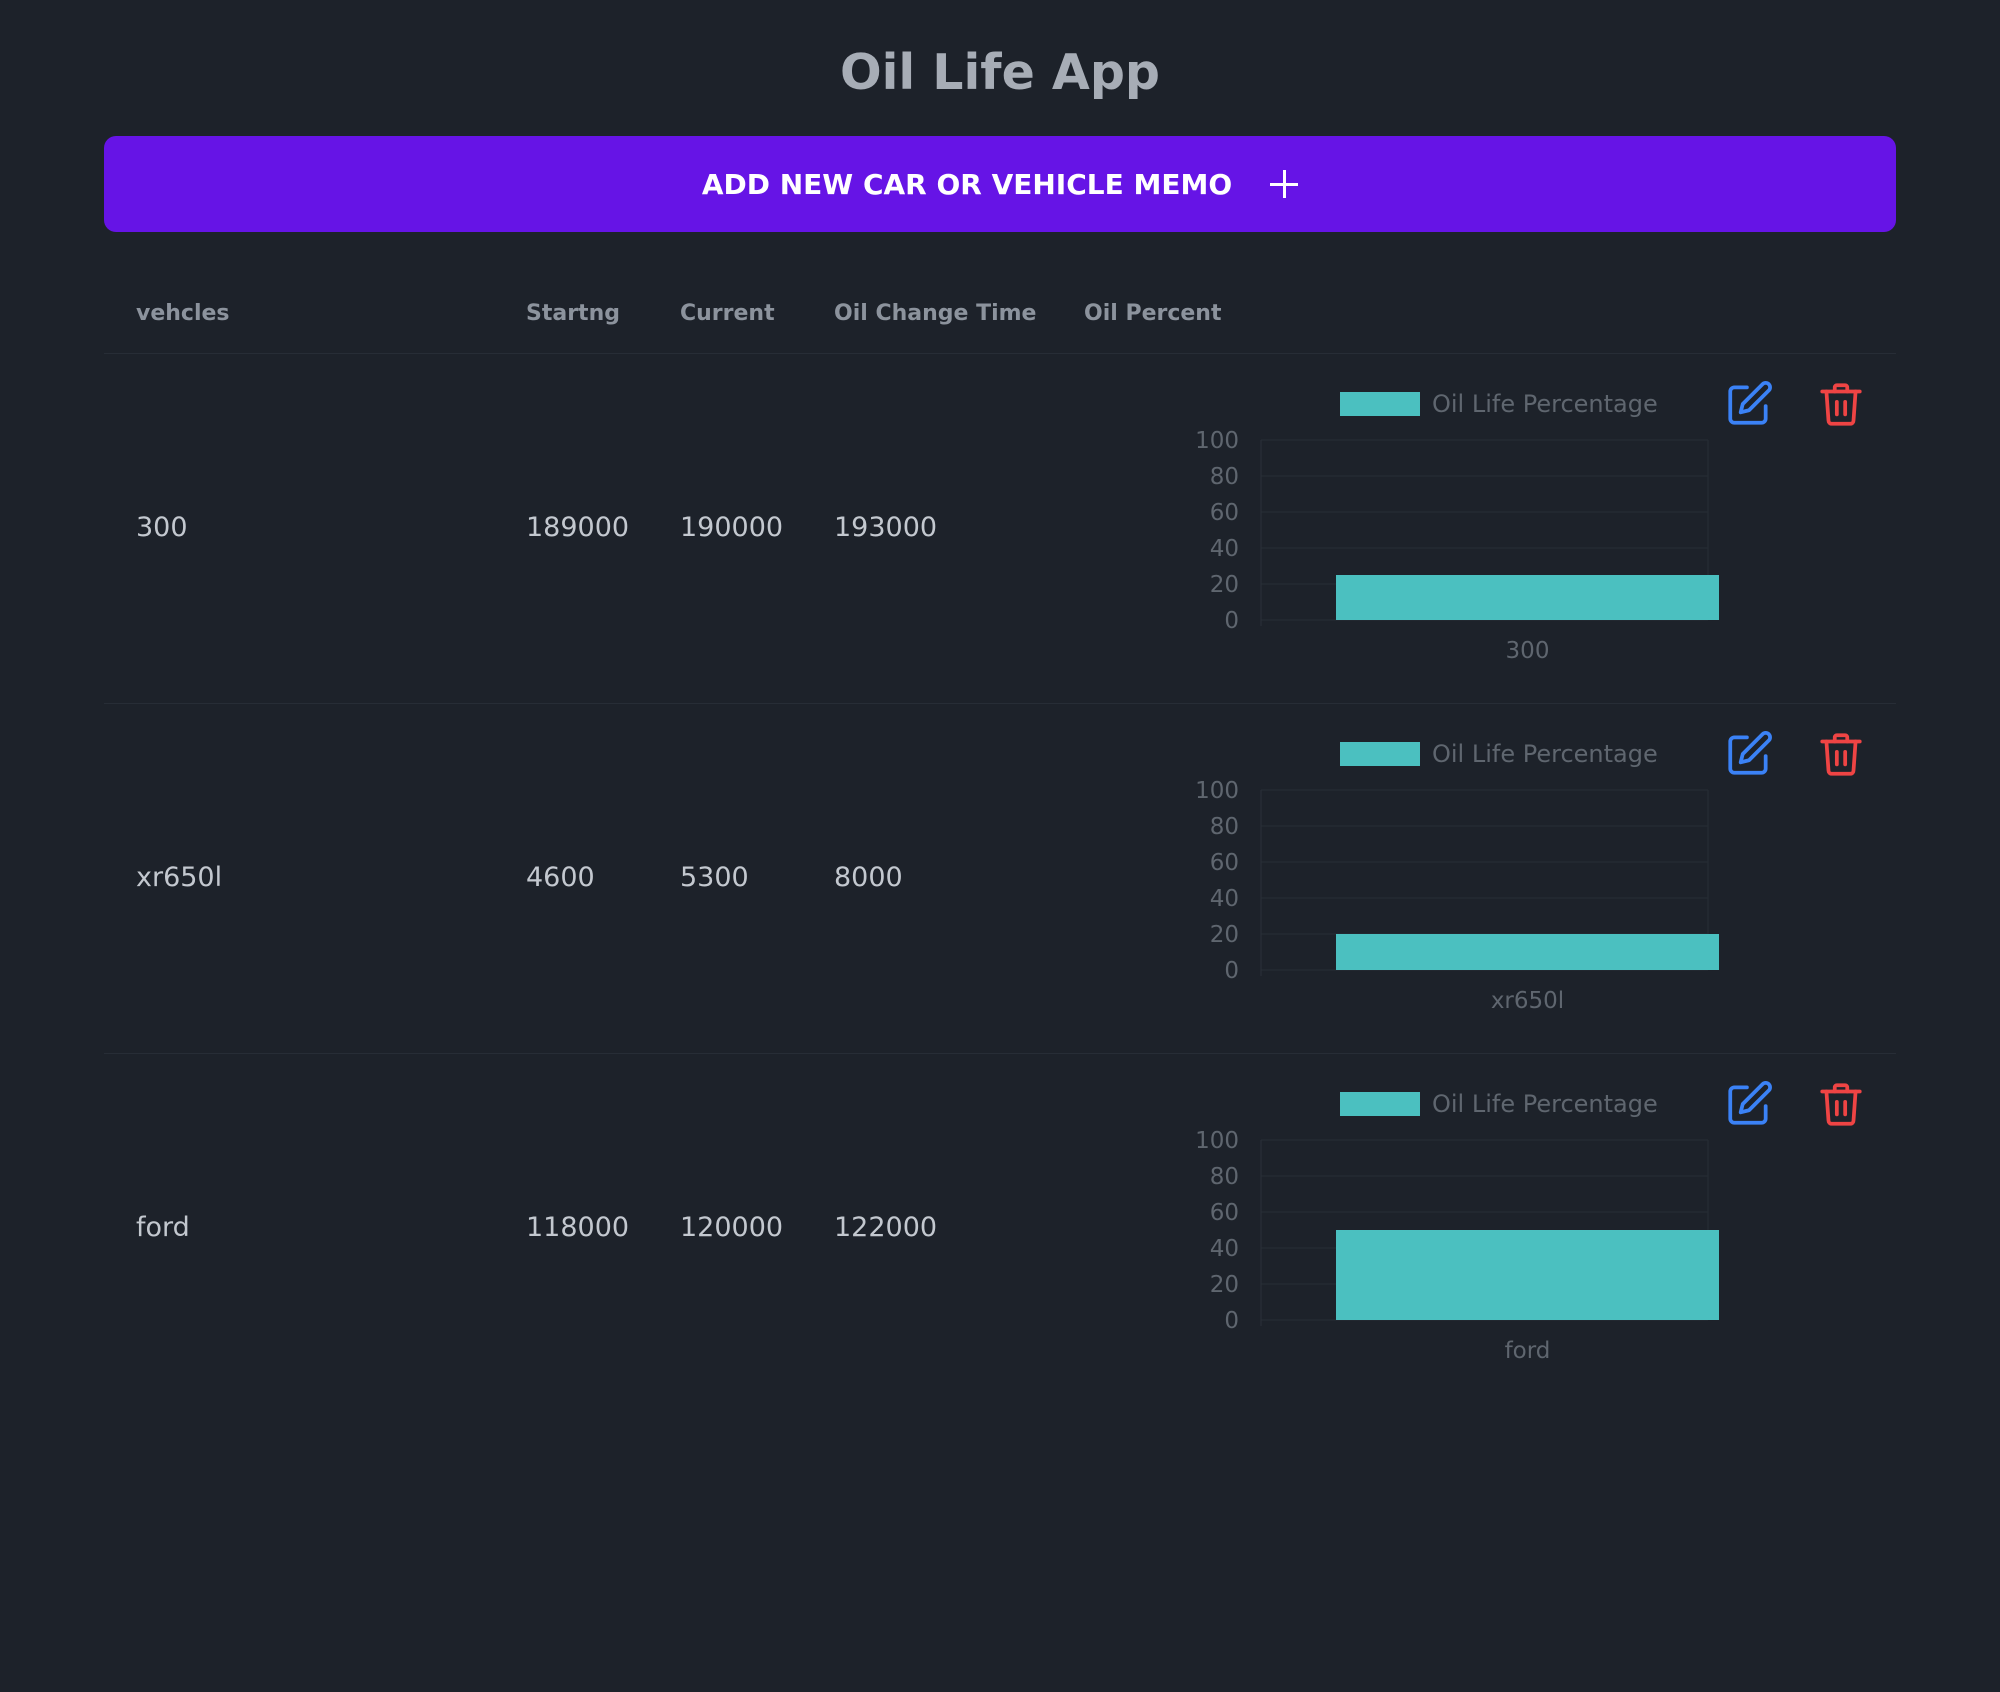 The width and height of the screenshot is (2000, 1692). What do you see at coordinates (732, 527) in the screenshot?
I see `cell-current: 190000` at bounding box center [732, 527].